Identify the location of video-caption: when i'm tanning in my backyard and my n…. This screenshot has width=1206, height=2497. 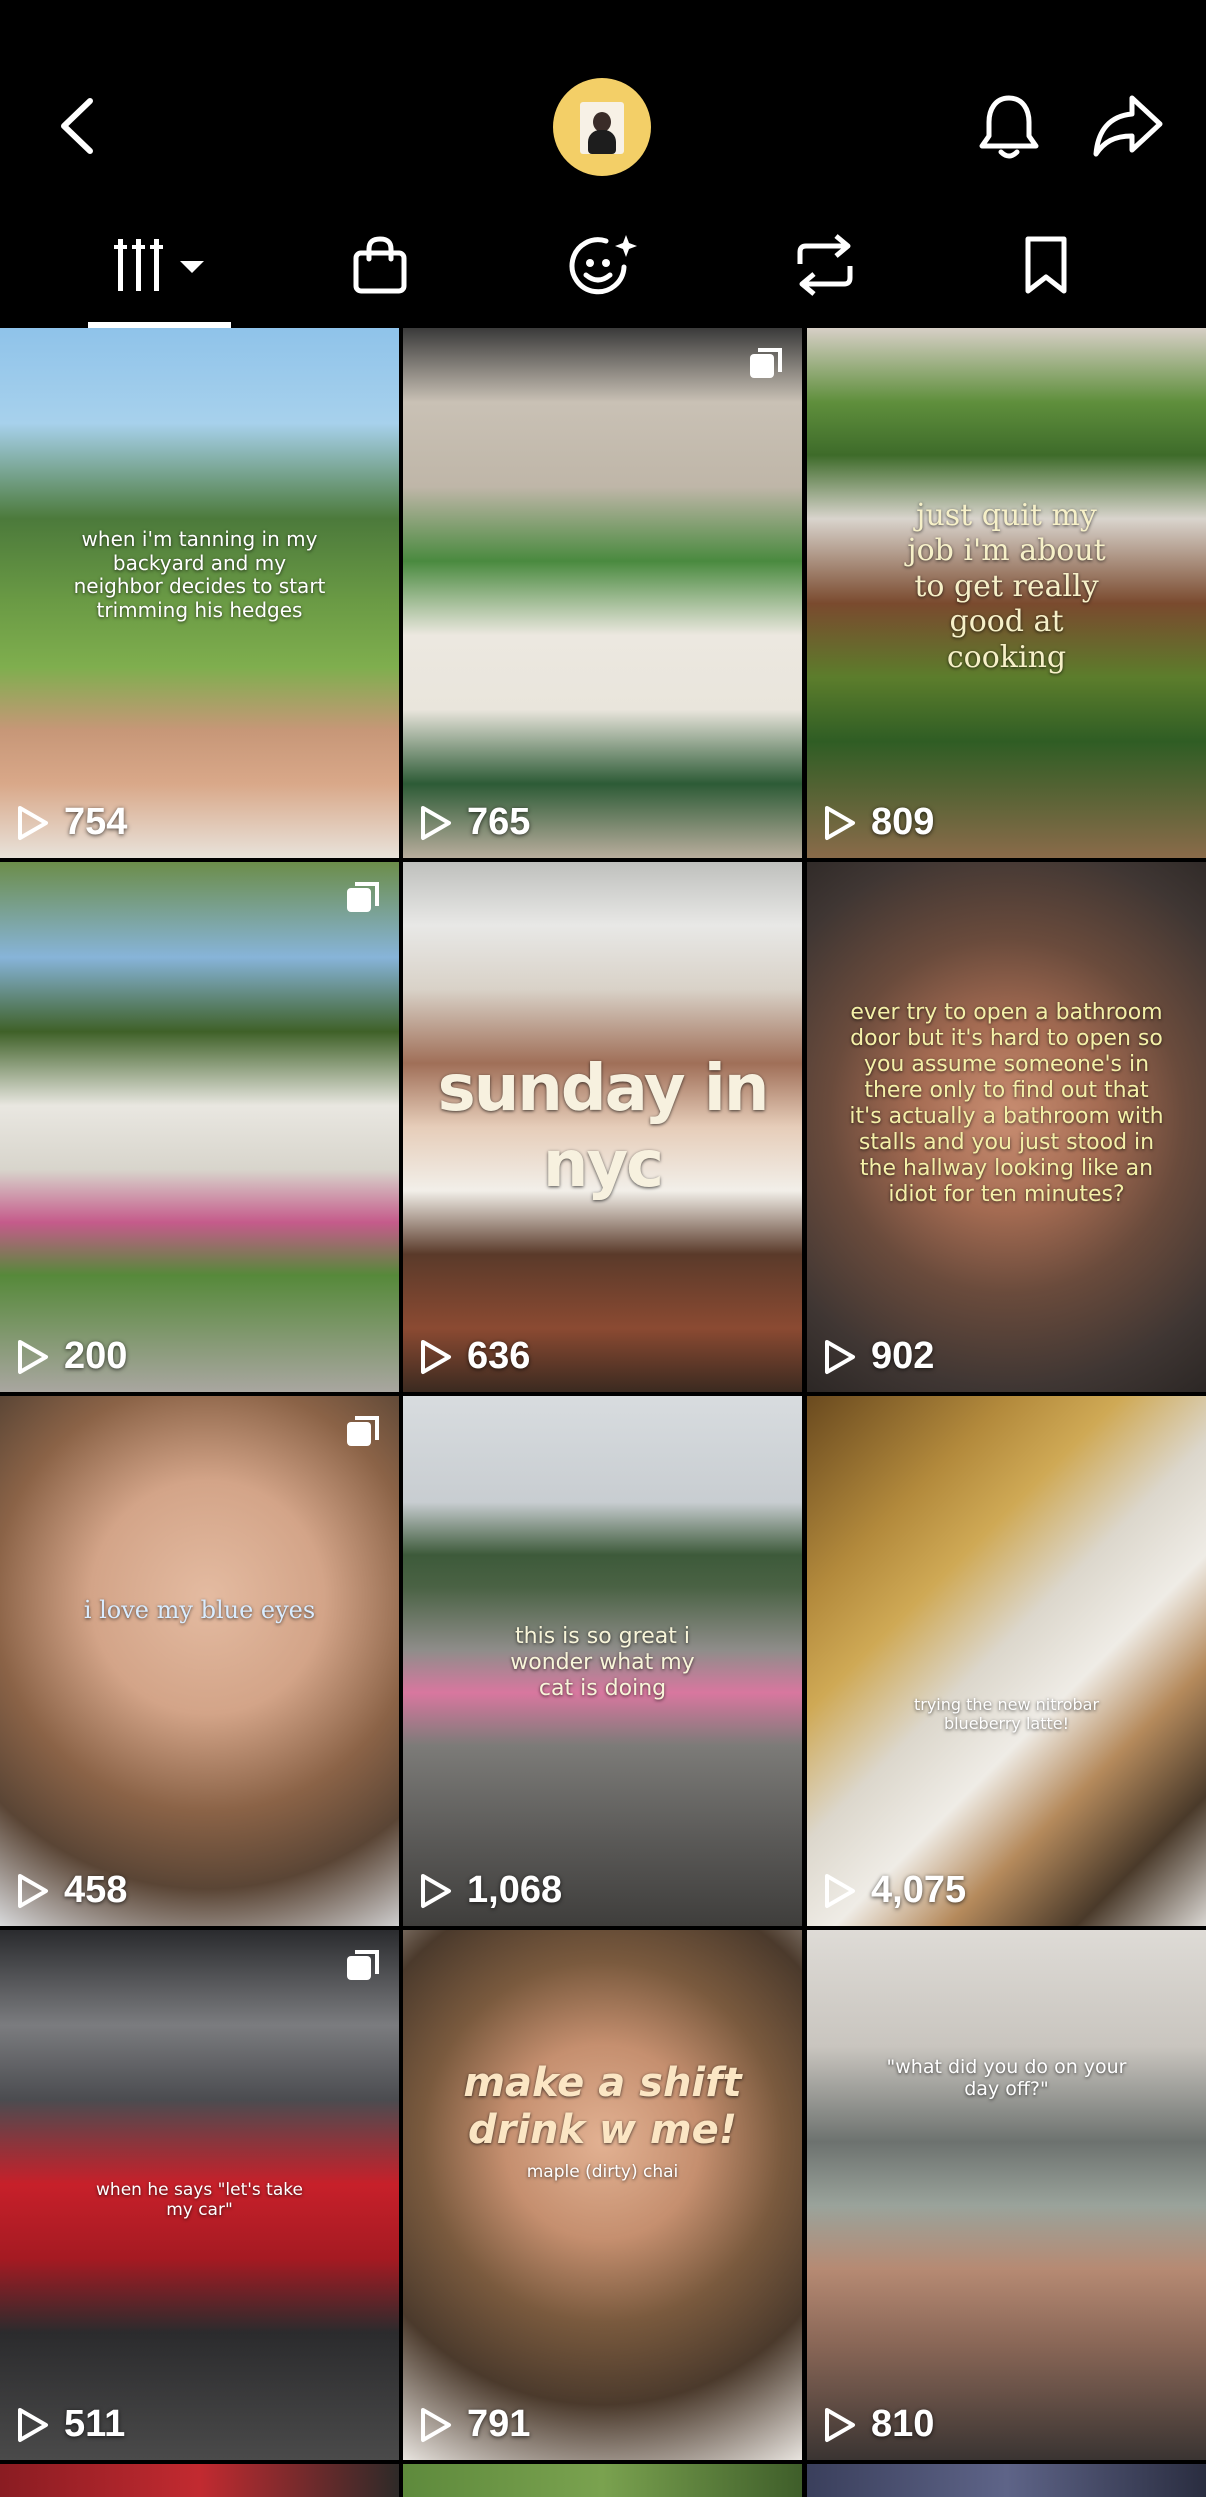
(199, 574).